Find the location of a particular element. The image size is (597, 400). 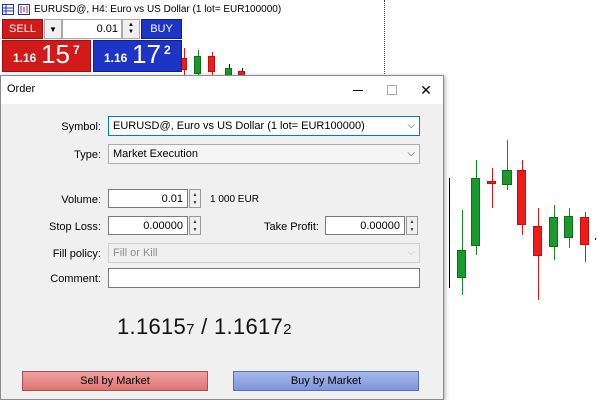

ask-price-main: 1.1617 is located at coordinates (249, 326).